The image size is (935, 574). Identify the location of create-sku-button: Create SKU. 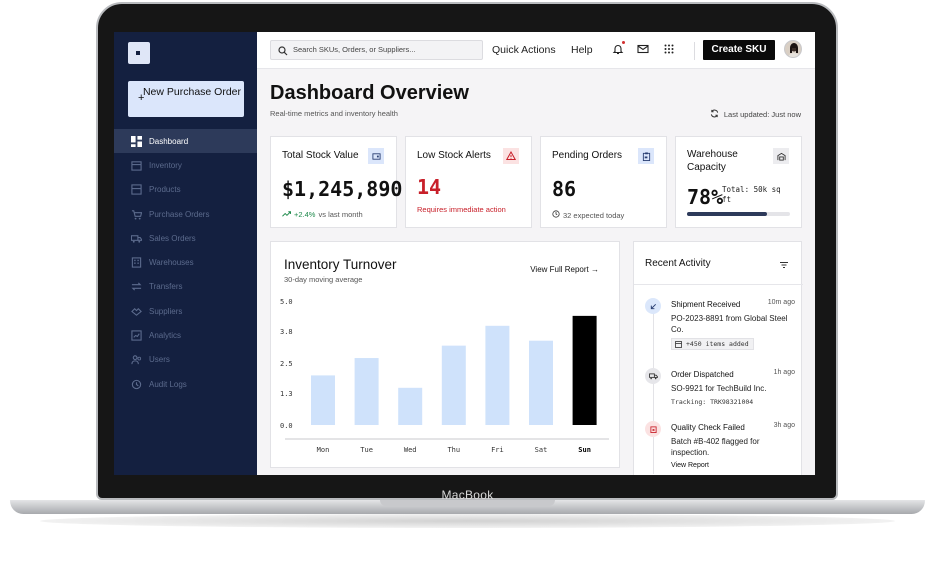
(739, 50).